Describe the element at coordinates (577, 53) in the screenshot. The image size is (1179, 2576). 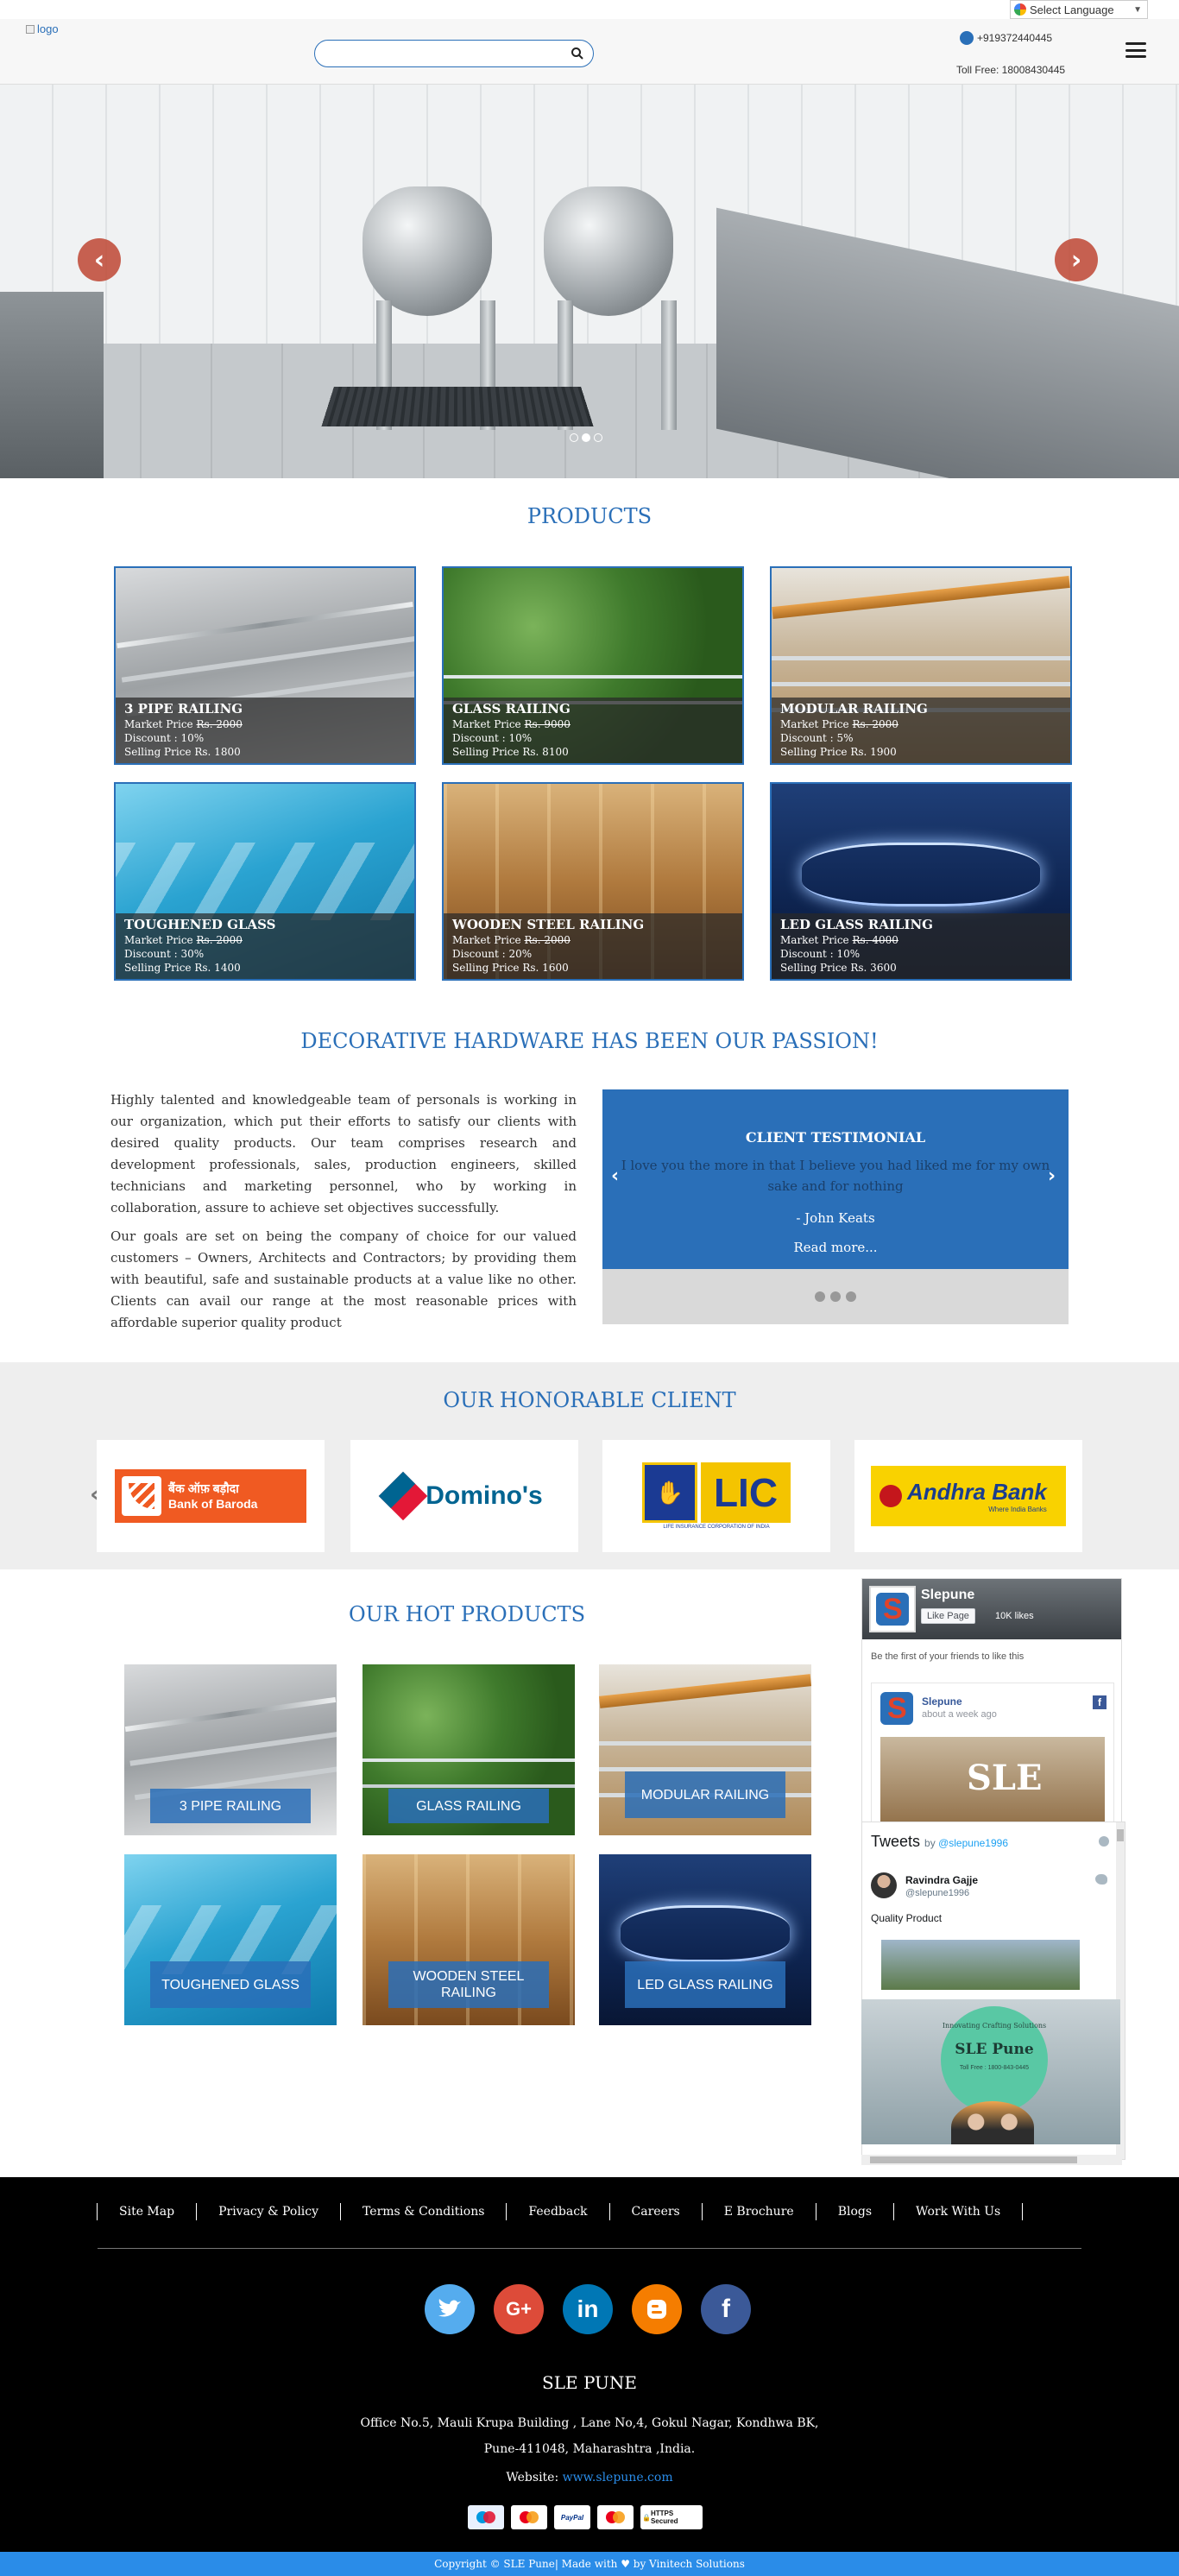
I see `search-icon` at that location.